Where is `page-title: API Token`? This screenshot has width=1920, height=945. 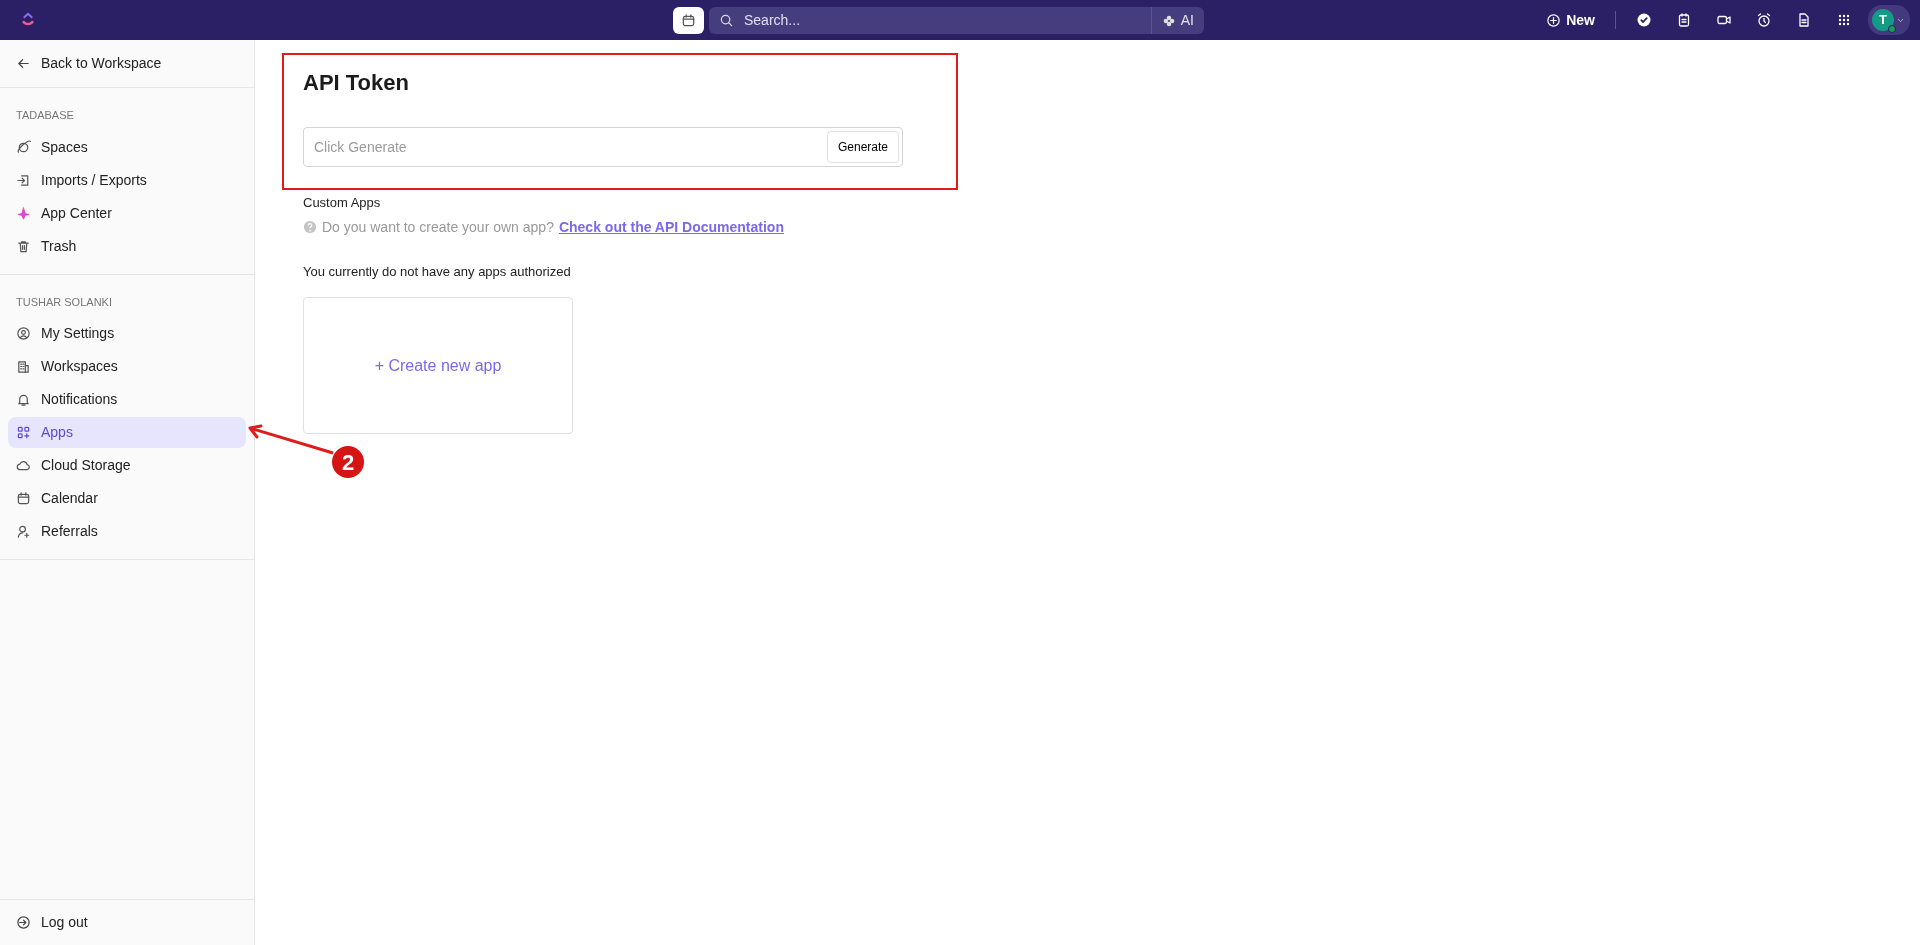 page-title: API Token is located at coordinates (356, 83).